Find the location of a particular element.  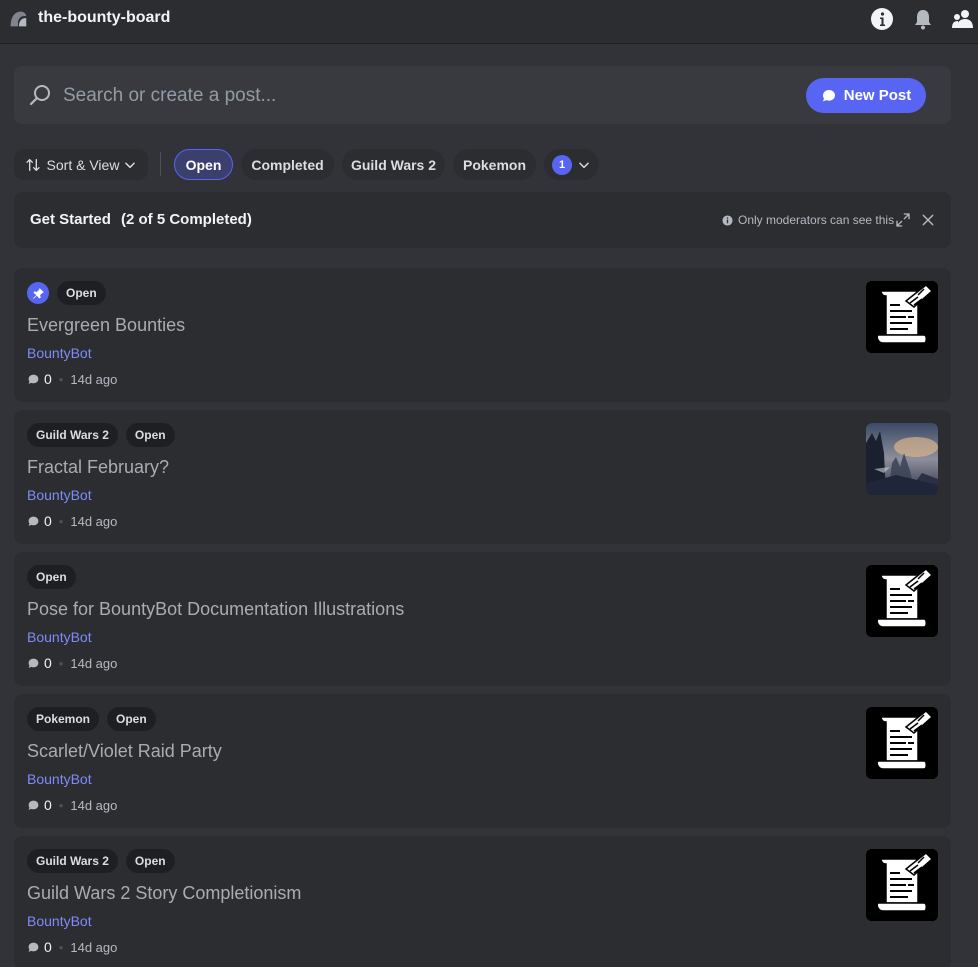

pin-icon is located at coordinates (38, 293).